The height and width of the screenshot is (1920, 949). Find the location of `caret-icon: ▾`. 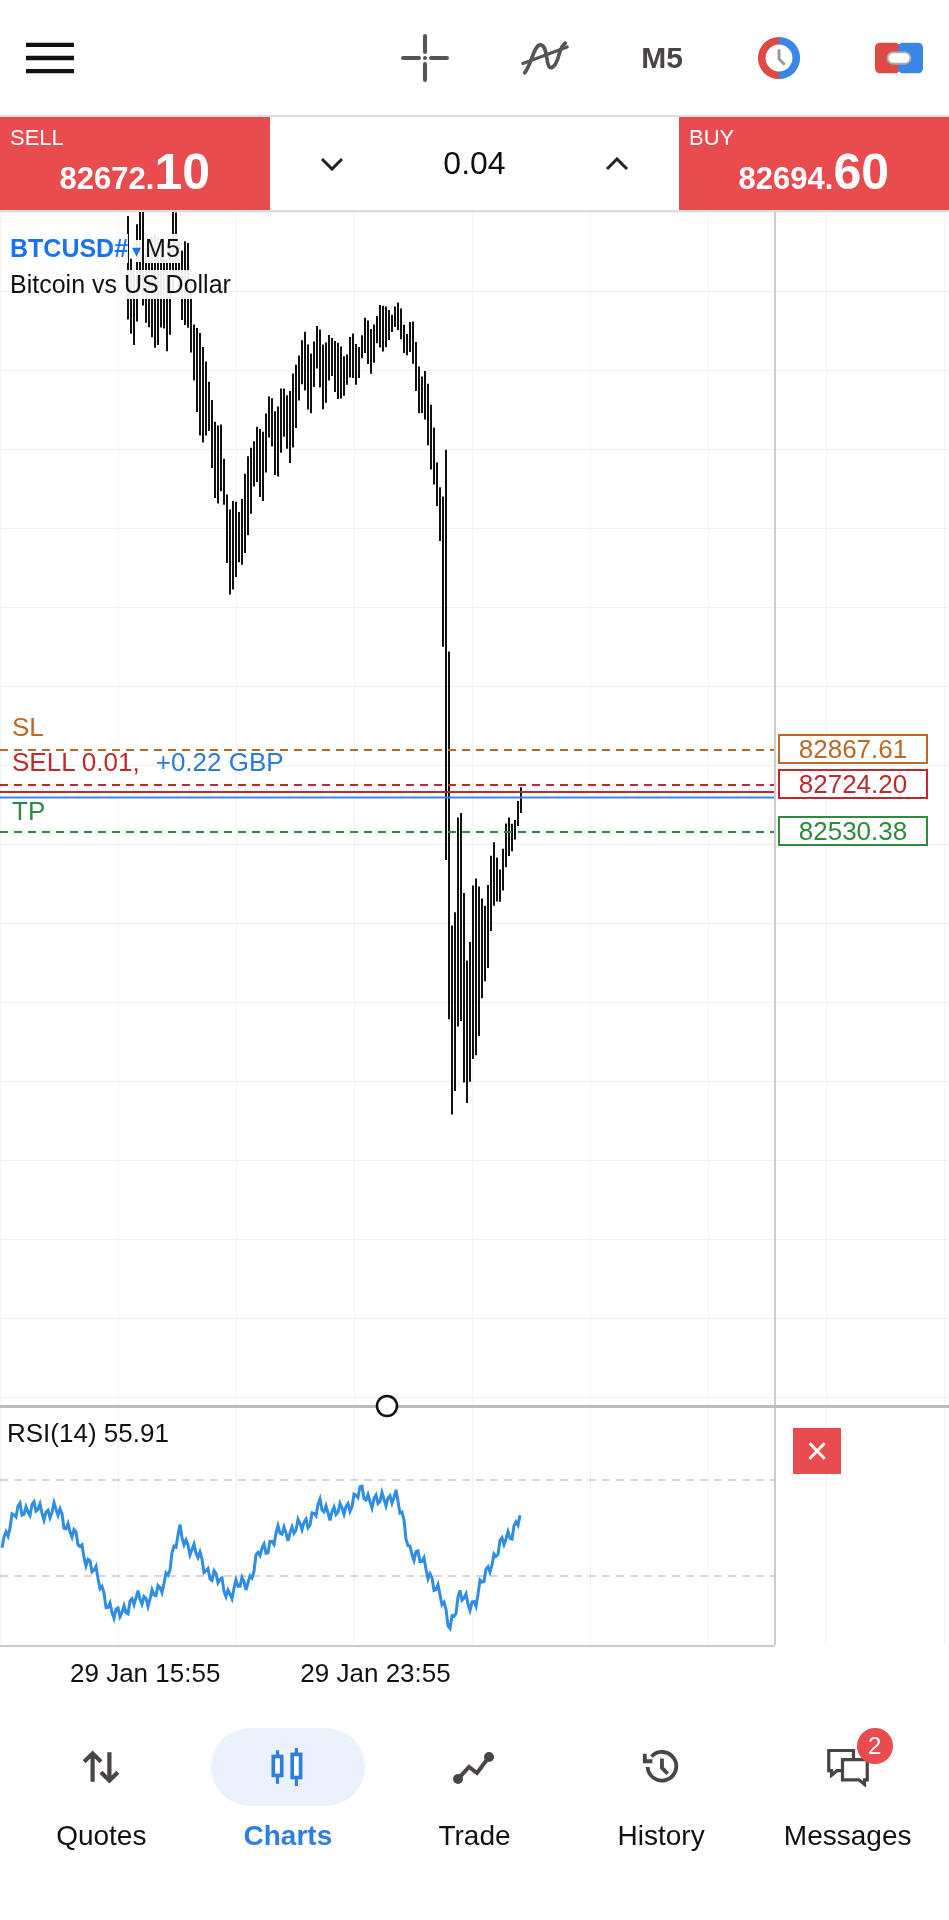

caret-icon: ▾ is located at coordinates (137, 251).